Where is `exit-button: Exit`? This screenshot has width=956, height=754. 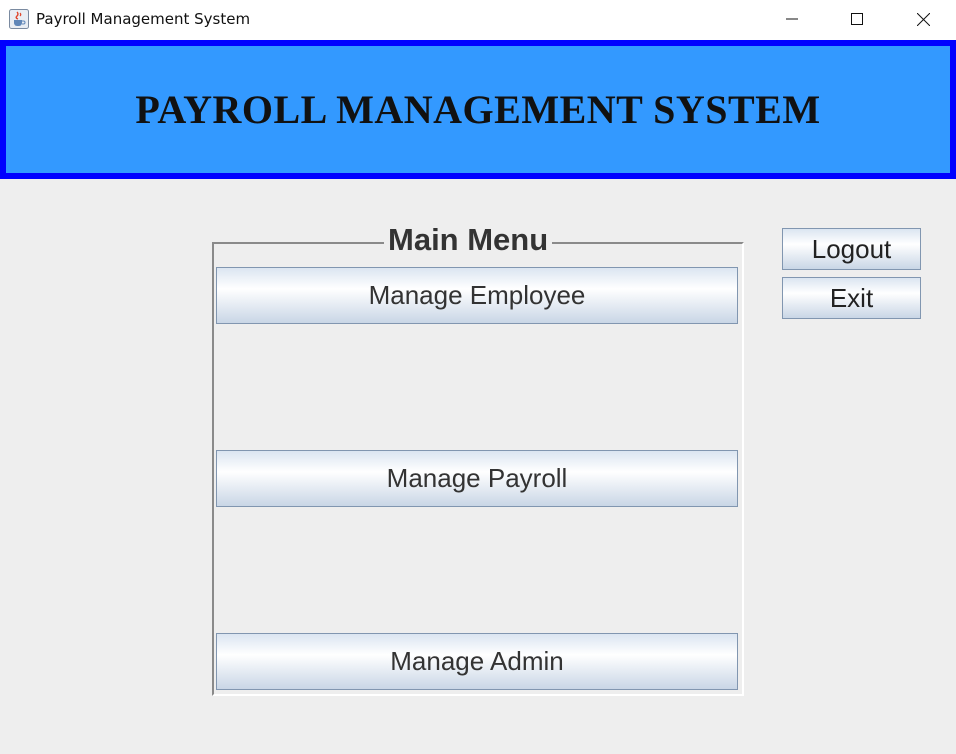 exit-button: Exit is located at coordinates (851, 298).